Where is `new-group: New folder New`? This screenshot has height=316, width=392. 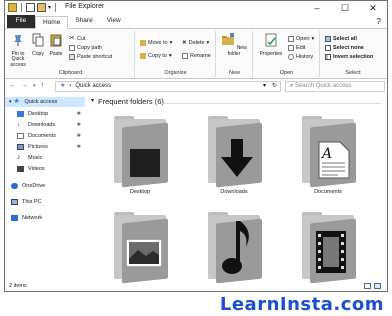 new-group: New folder New is located at coordinates (235, 54).